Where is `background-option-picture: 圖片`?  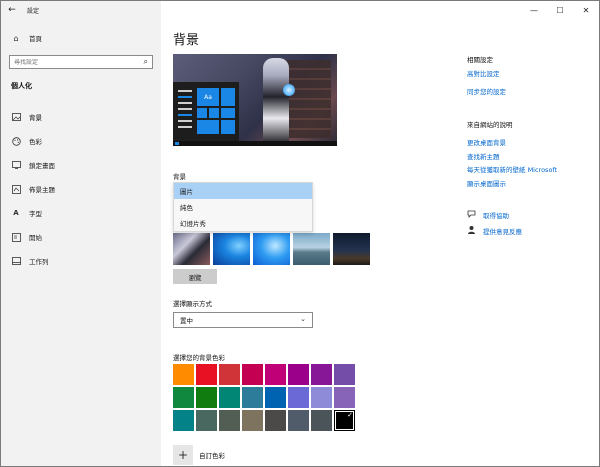
background-option-picture: 圖片 is located at coordinates (243, 191).